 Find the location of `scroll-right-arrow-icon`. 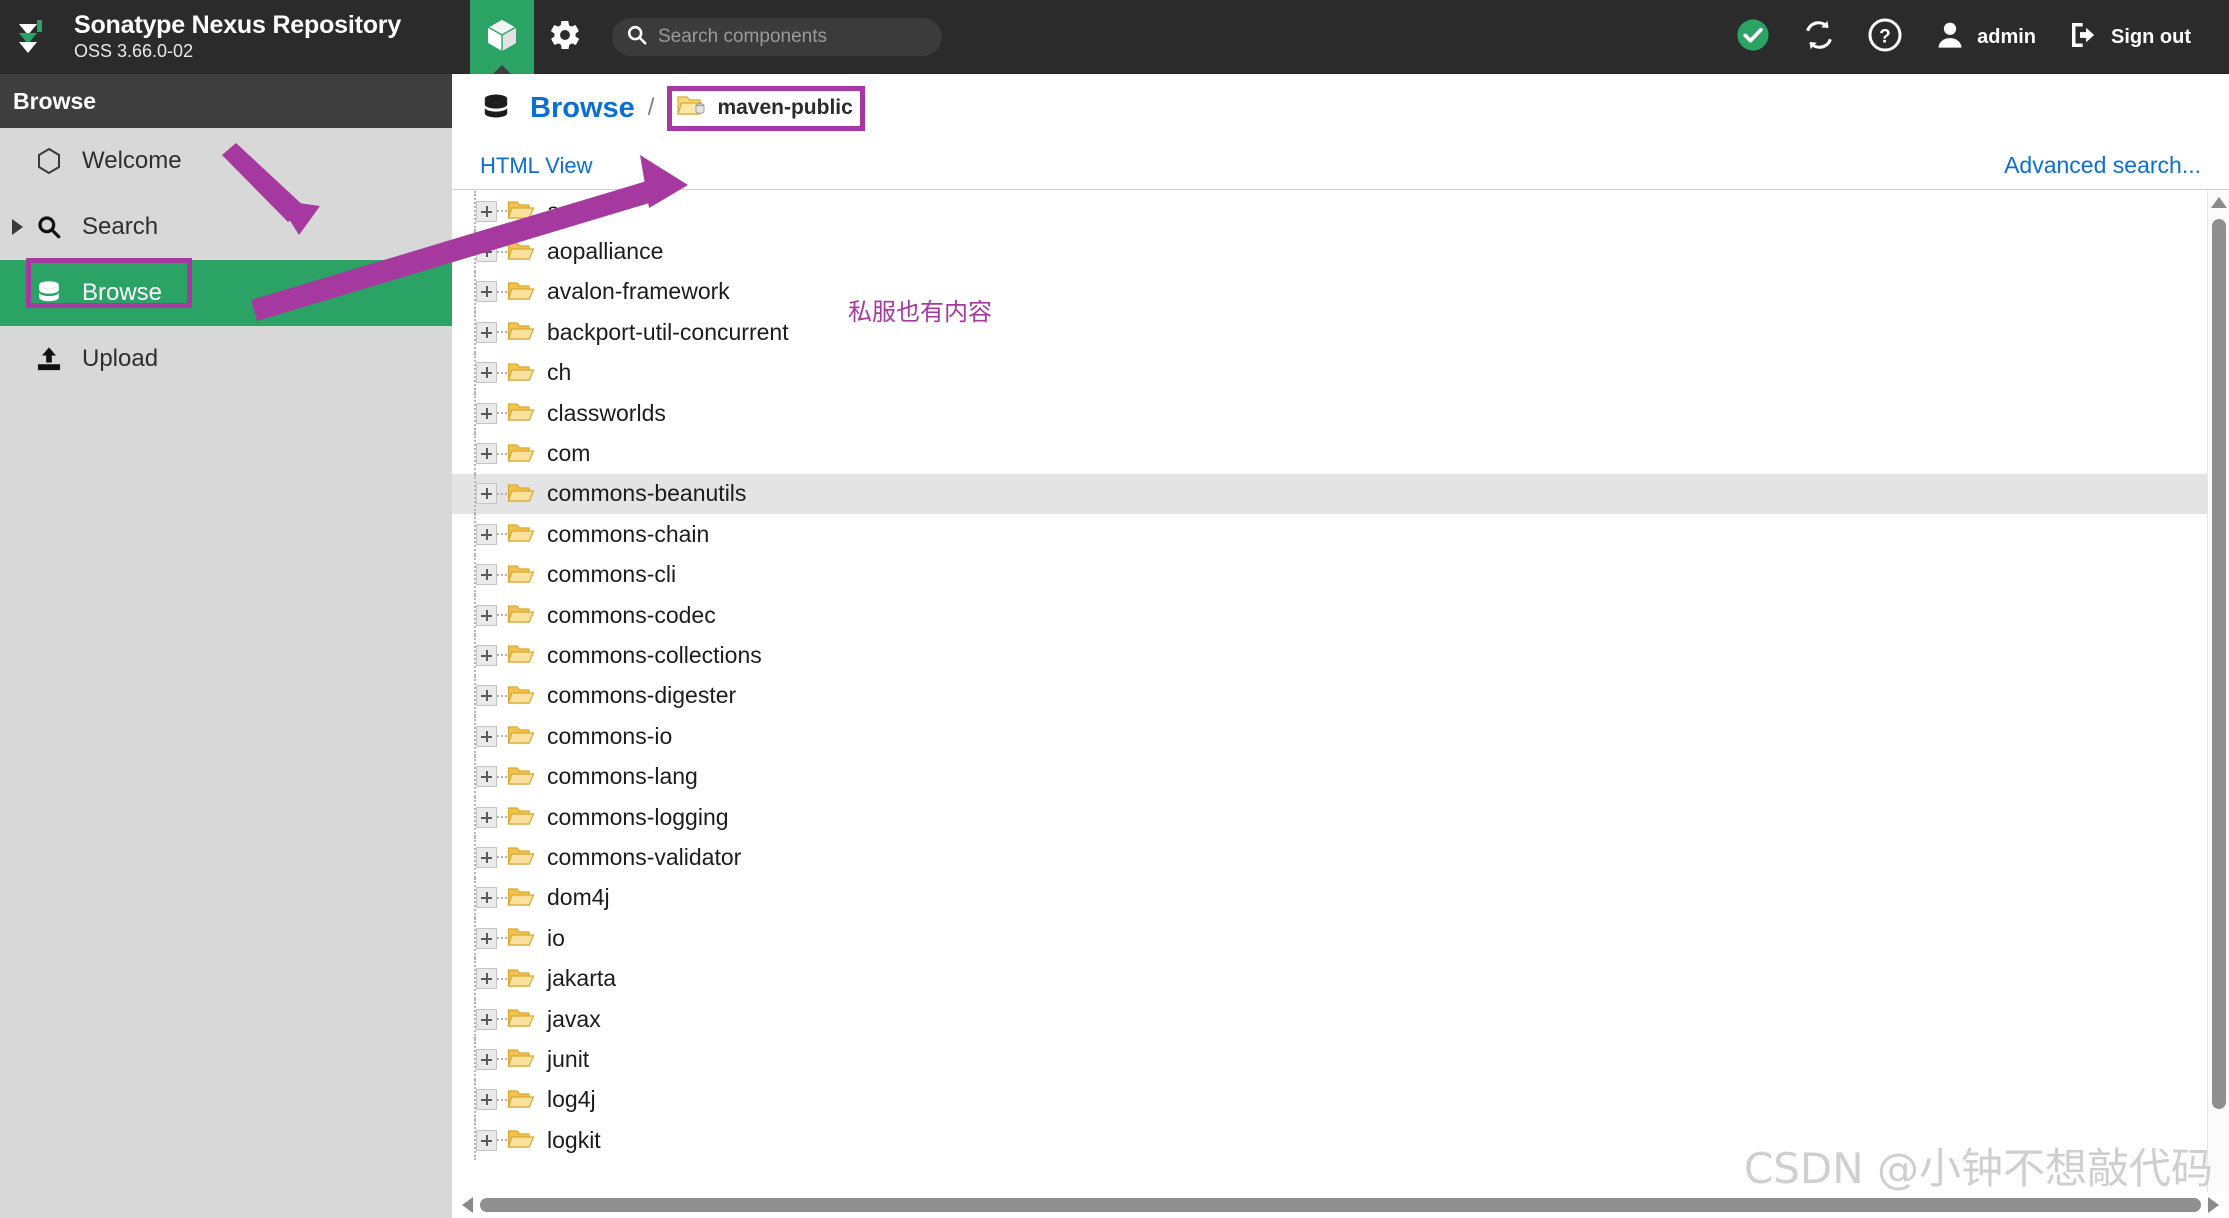

scroll-right-arrow-icon is located at coordinates (2213, 1205).